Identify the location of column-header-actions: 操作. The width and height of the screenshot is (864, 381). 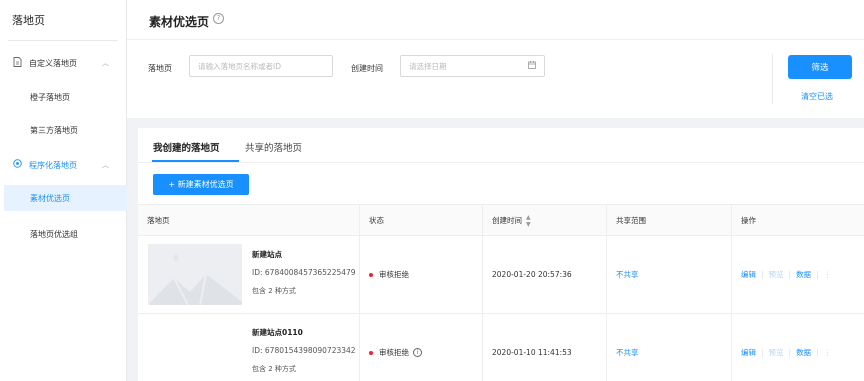
(748, 220).